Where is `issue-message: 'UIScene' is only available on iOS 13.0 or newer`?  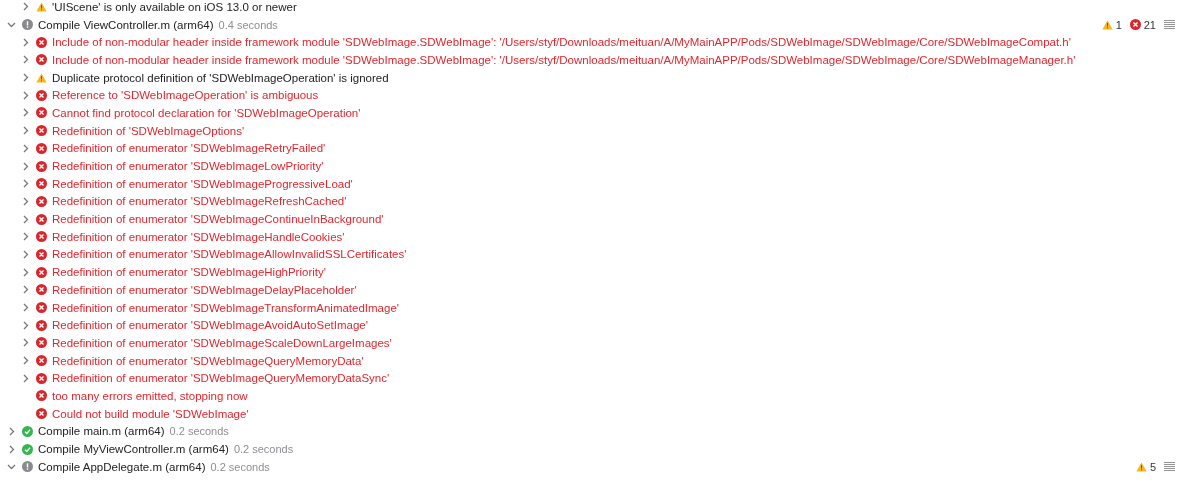 issue-message: 'UIScene' is only available on iOS 13.0 or newer is located at coordinates (174, 6).